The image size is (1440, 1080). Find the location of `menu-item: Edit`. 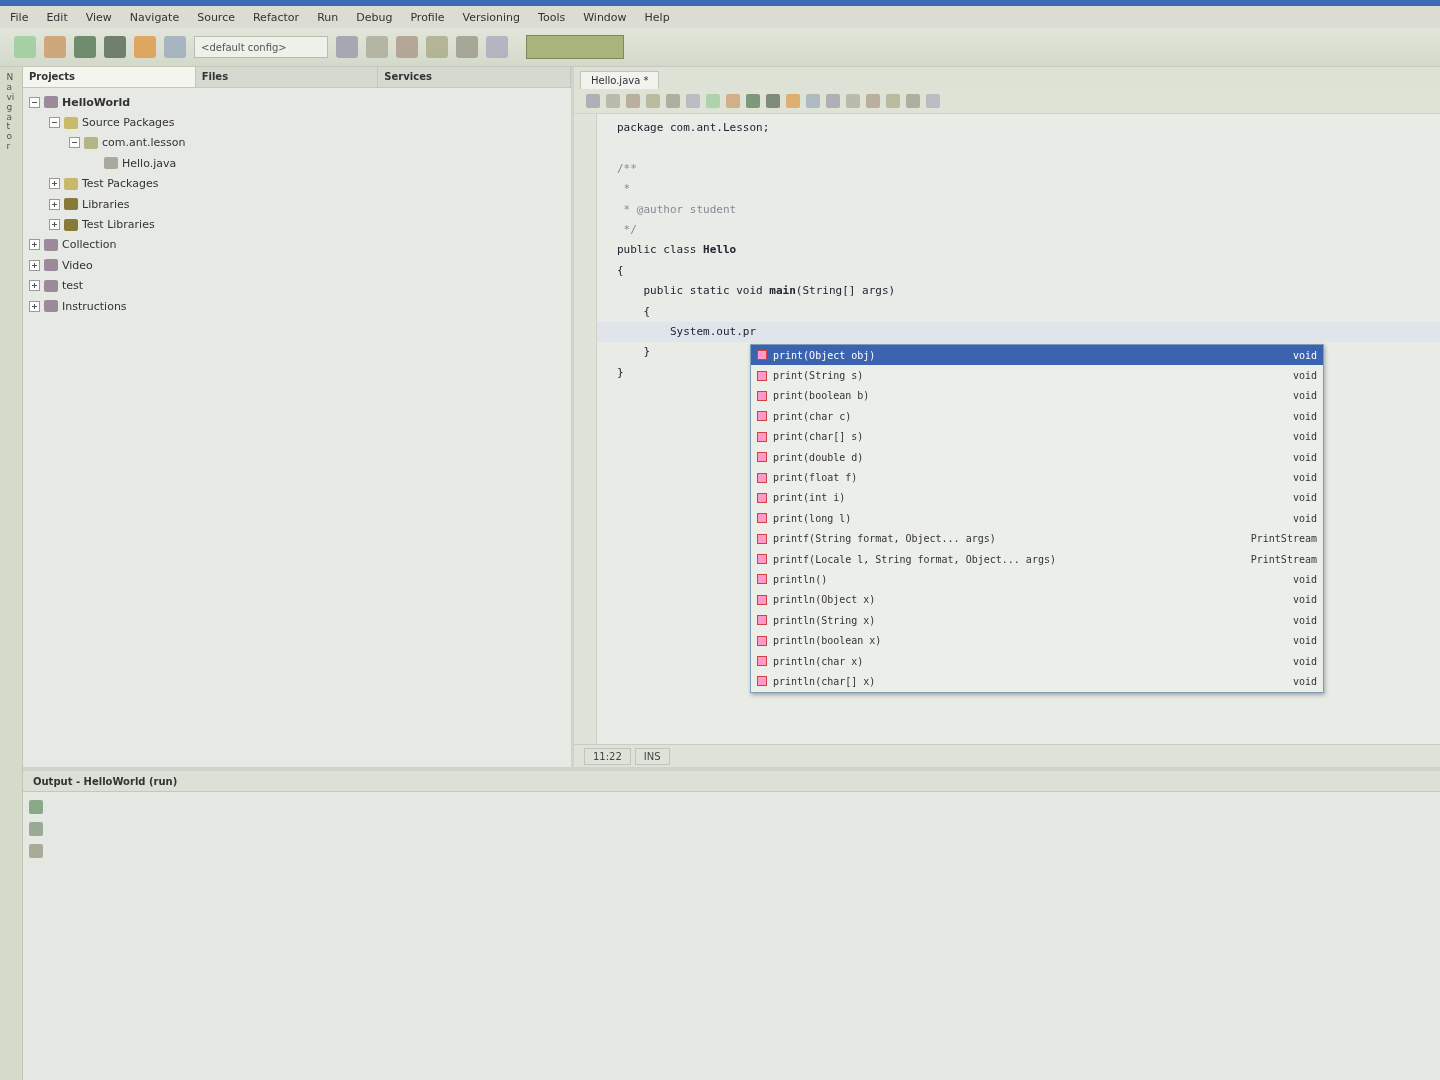

menu-item: Edit is located at coordinates (57, 17).